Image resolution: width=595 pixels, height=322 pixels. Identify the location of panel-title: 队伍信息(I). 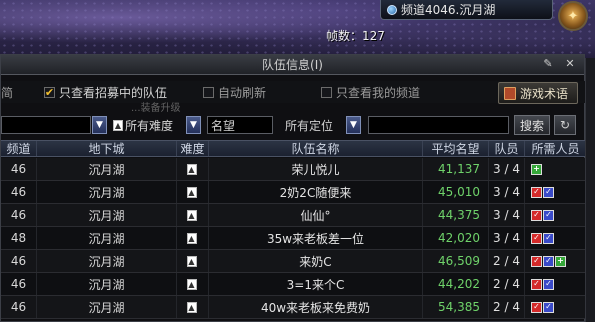
(292, 65).